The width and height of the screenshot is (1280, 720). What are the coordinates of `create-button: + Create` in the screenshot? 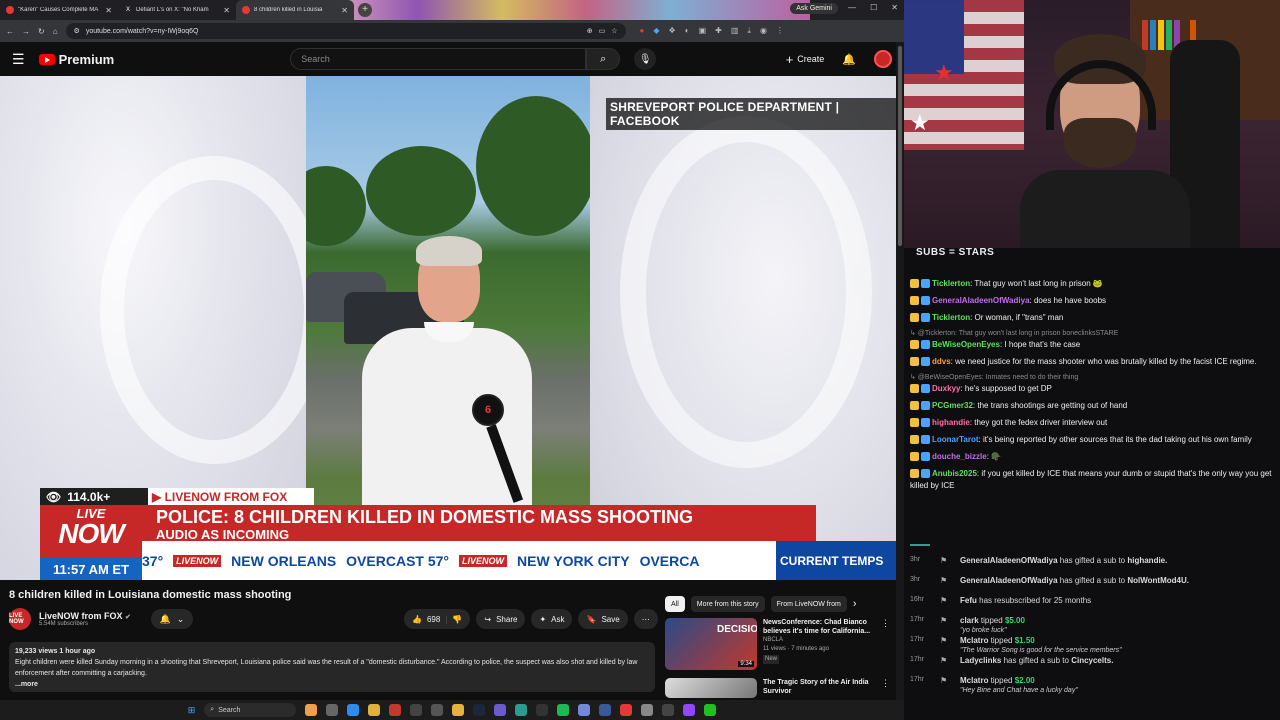 It's located at (805, 59).